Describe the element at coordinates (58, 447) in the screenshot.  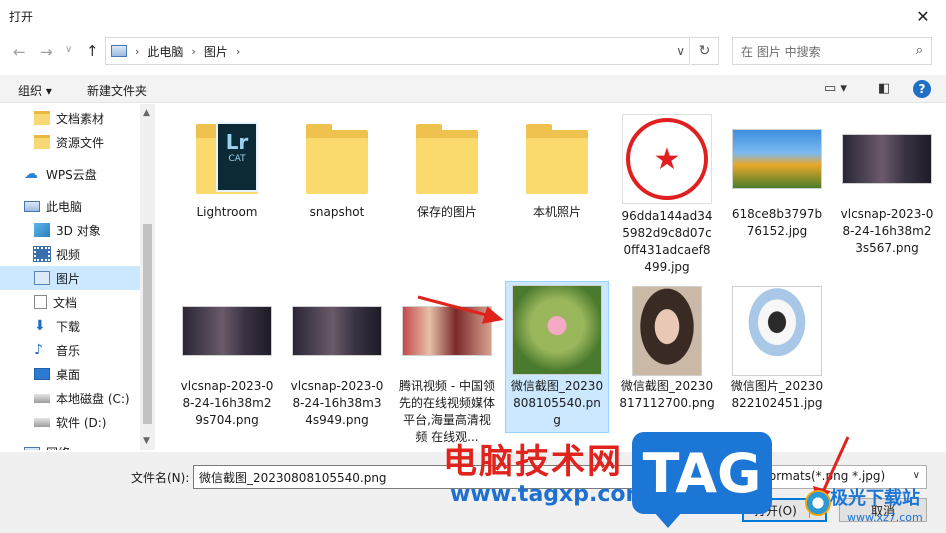
I see `sidebar-item-label: 网络` at that location.